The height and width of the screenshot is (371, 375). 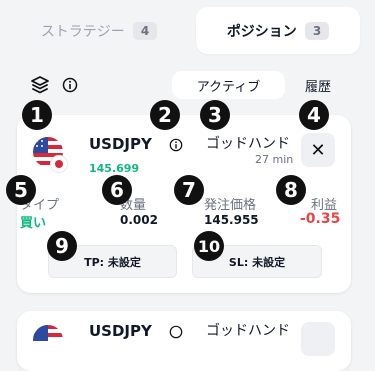 I want to click on quantity-value: 0.002, so click(x=139, y=220).